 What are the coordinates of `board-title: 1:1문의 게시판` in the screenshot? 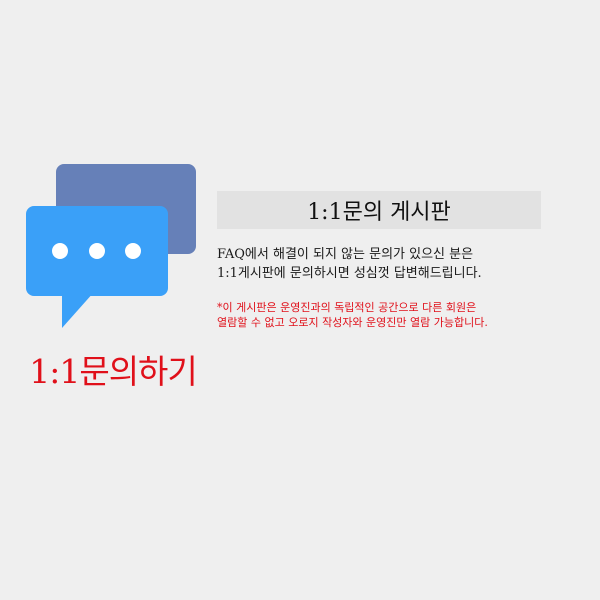 It's located at (379, 212).